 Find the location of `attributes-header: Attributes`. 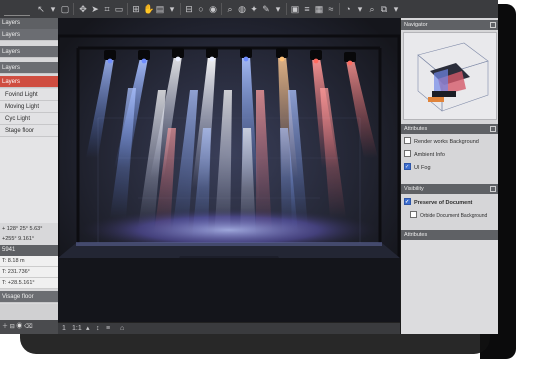

attributes-header: Attributes is located at coordinates (449, 129).